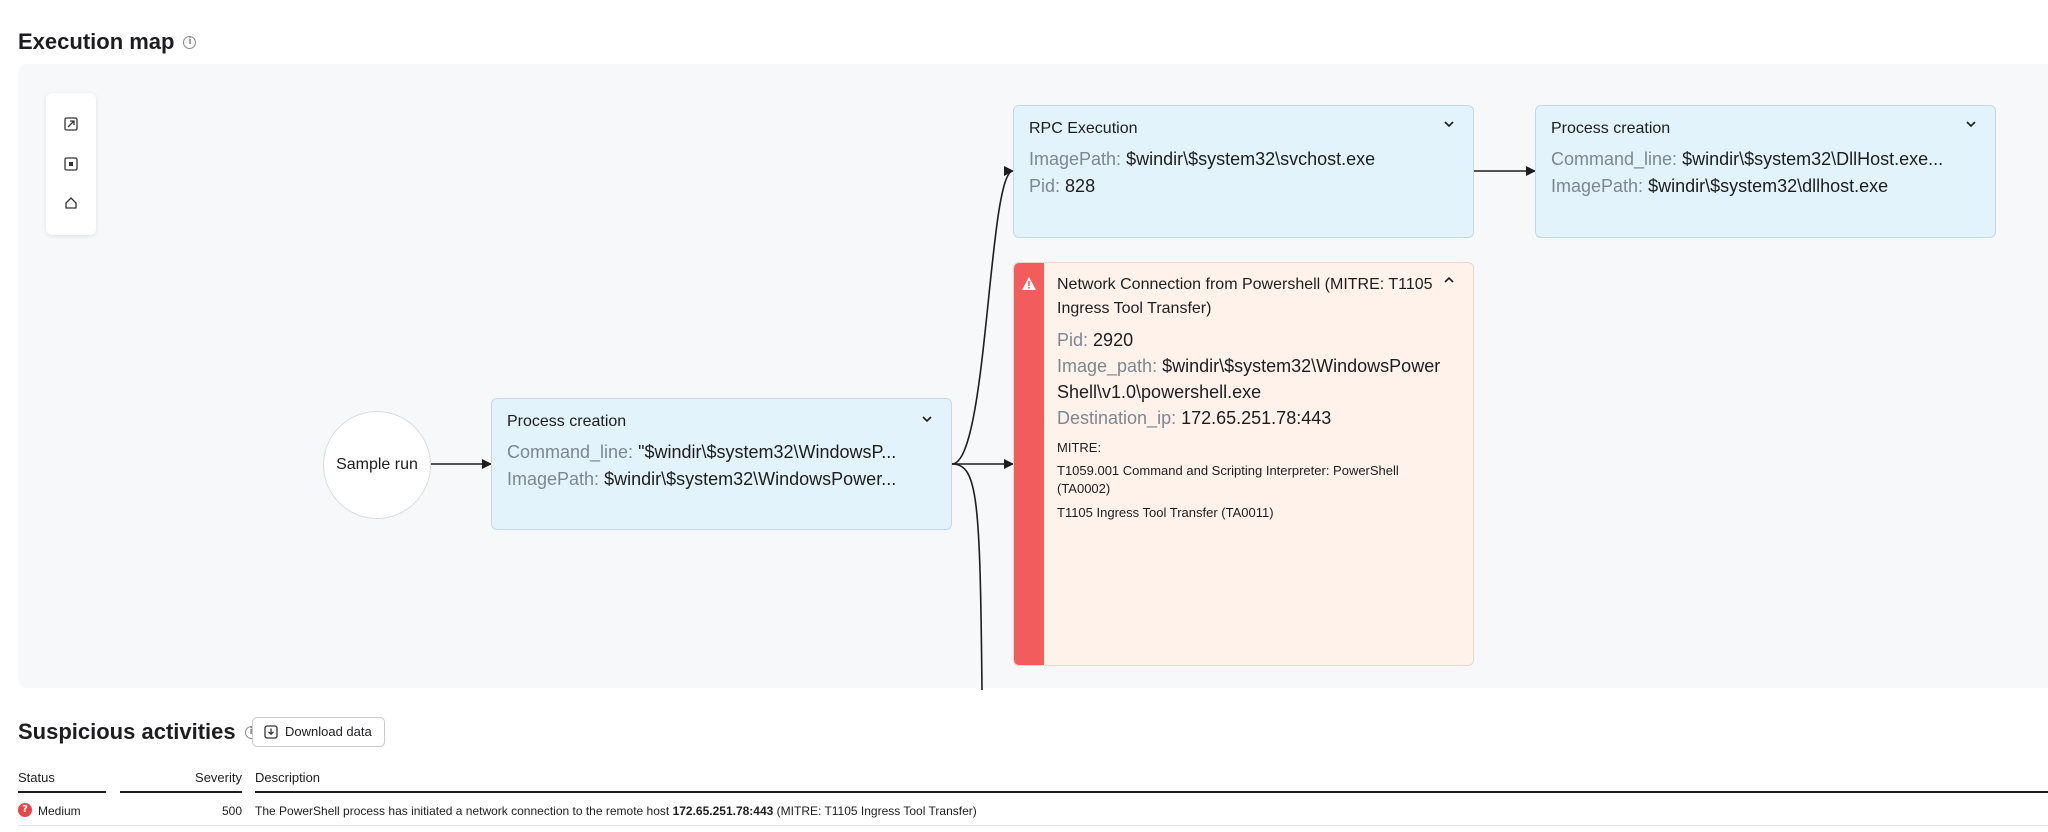 Image resolution: width=2048 pixels, height=832 pixels. What do you see at coordinates (328, 731) in the screenshot?
I see `download-data-label: Download data` at bounding box center [328, 731].